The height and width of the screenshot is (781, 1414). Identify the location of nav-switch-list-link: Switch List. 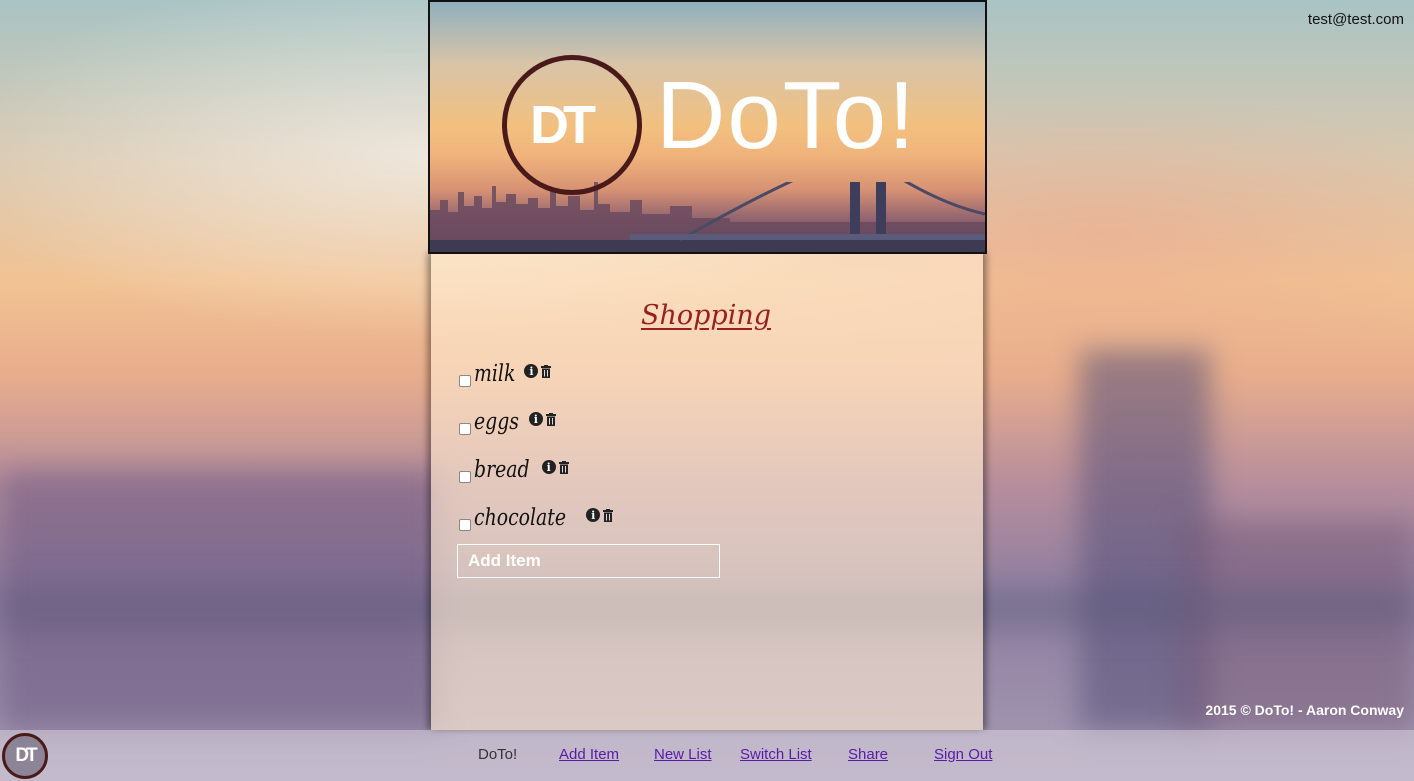
(776, 754).